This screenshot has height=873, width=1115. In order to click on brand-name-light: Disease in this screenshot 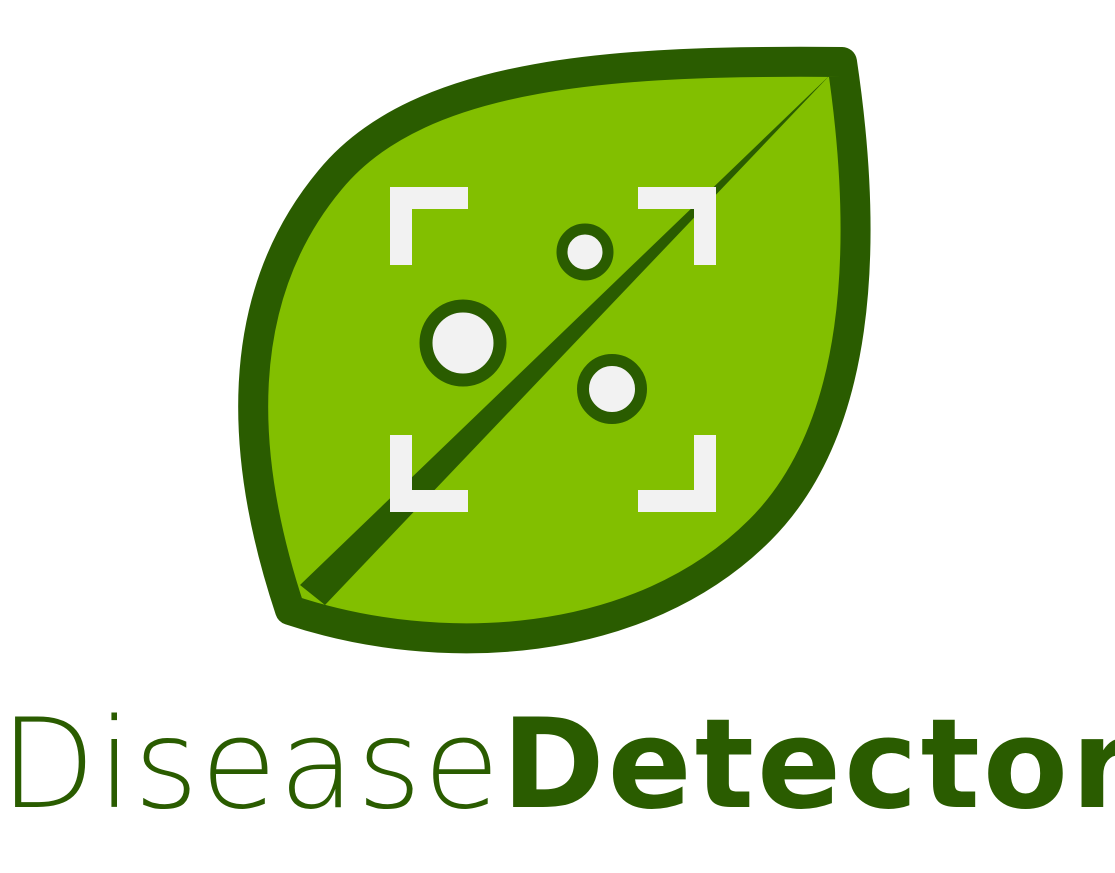, I will do `click(251, 765)`.